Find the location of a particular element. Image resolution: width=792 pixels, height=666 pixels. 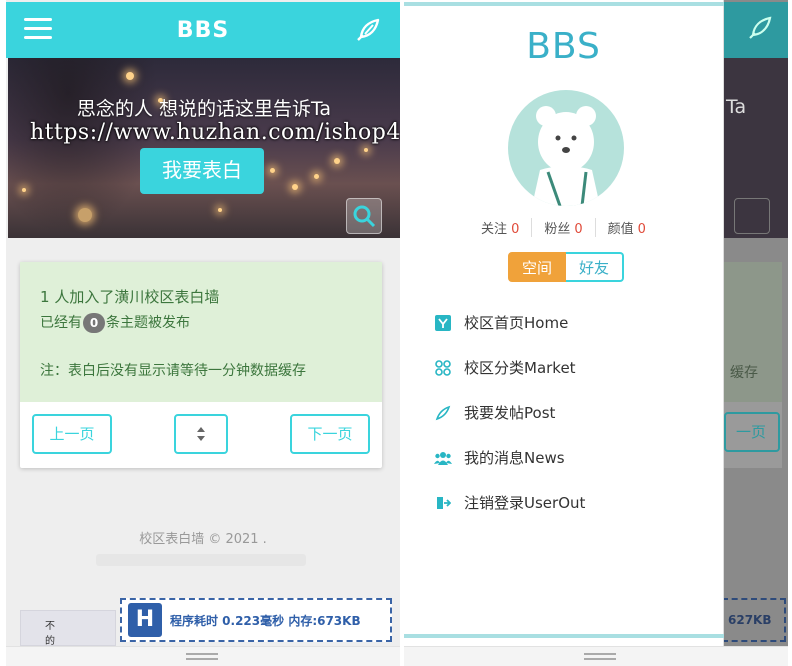

cache-note: 注：表白后没有显示请等待一分钟数据缓存 is located at coordinates (173, 371).